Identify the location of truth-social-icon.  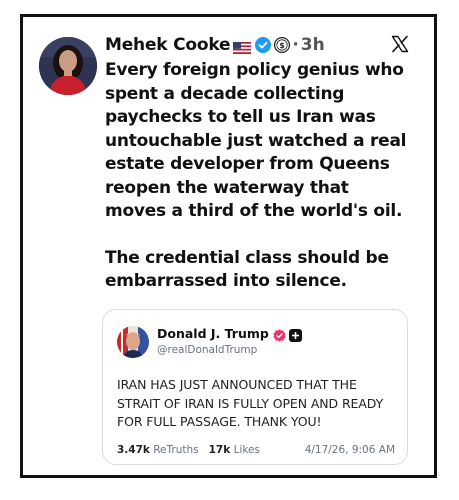
(295, 334).